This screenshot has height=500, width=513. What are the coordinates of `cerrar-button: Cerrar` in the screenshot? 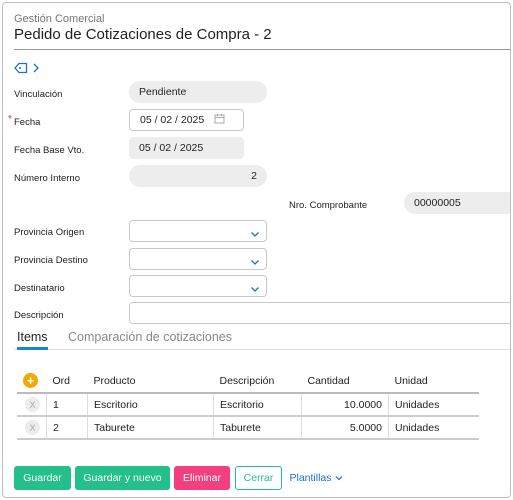 It's located at (258, 478).